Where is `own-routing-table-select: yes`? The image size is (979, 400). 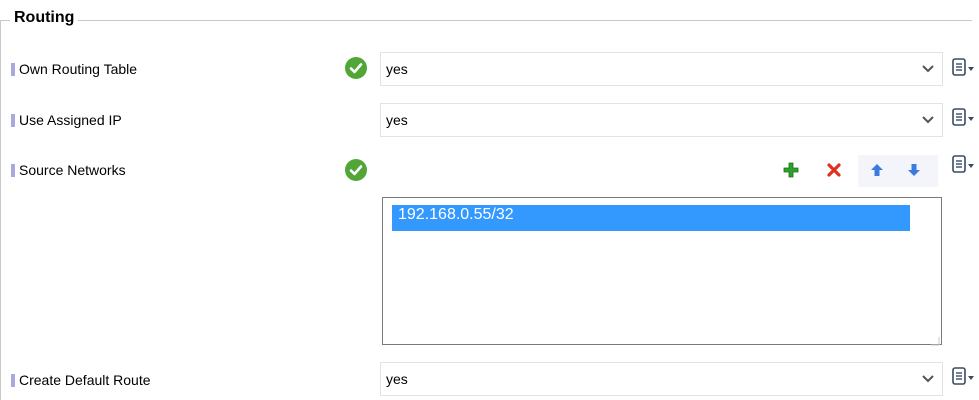
own-routing-table-select: yes is located at coordinates (661, 69).